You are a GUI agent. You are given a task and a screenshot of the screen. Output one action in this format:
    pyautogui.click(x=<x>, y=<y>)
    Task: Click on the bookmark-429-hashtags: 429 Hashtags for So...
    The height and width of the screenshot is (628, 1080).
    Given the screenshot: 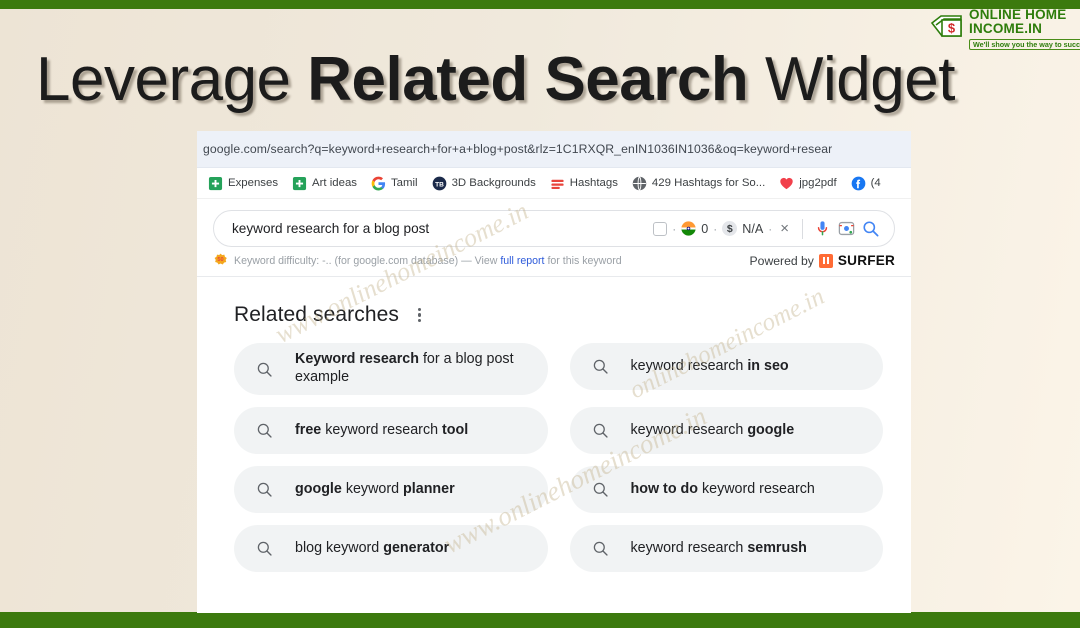 What is the action you would take?
    pyautogui.click(x=698, y=183)
    